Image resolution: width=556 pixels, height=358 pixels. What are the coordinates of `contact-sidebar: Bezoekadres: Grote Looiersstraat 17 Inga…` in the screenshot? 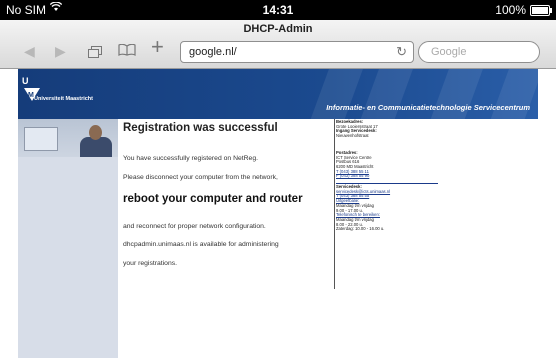 It's located at (387, 177).